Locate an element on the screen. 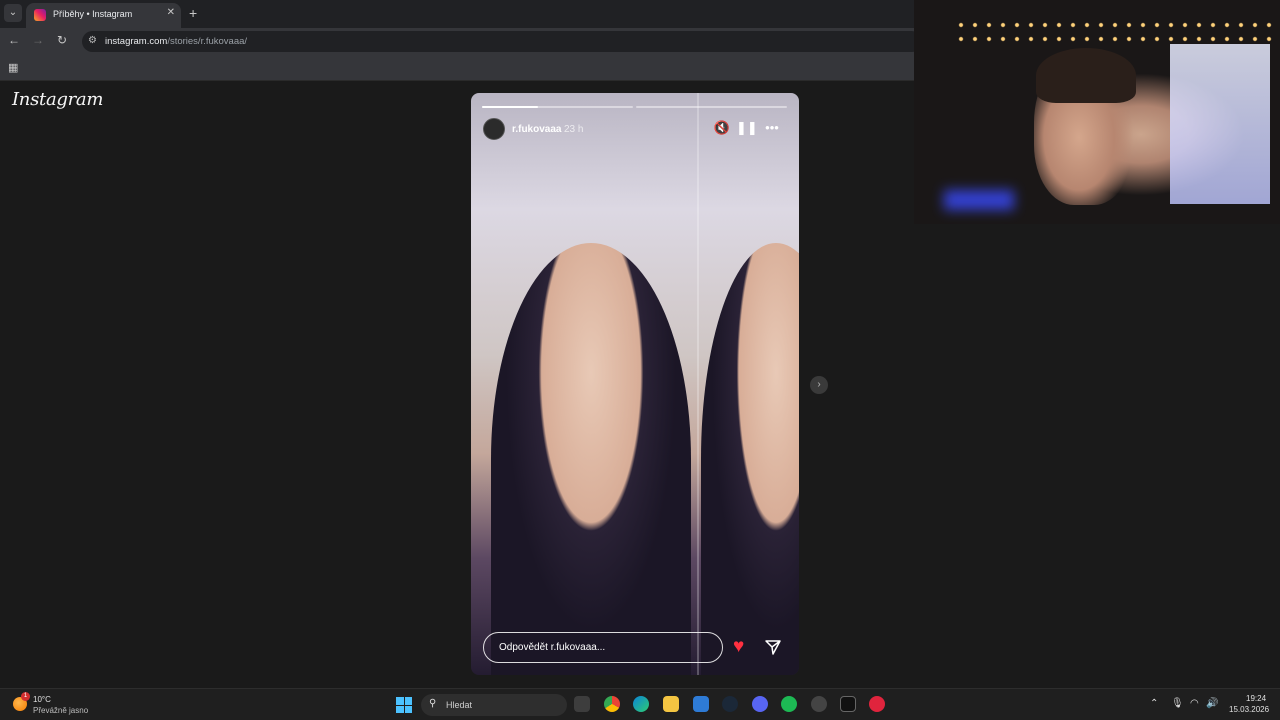  windows-start-icon is located at coordinates (404, 705).